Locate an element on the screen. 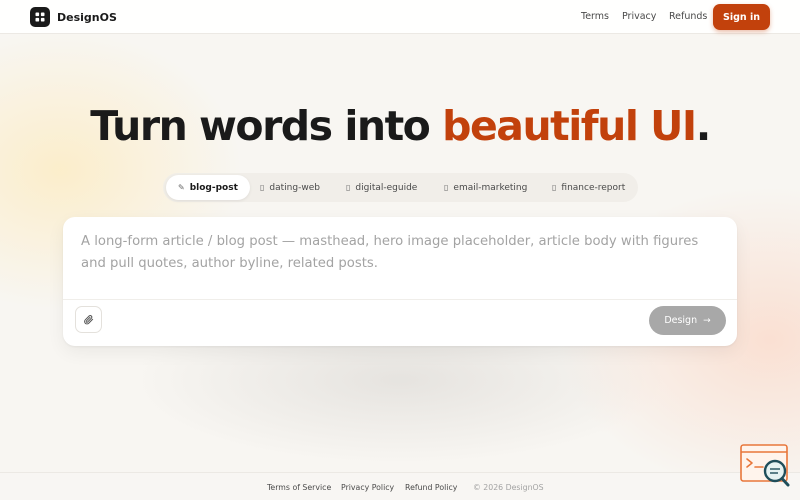  tab-digital-eguide: ▯ digital-eguide is located at coordinates (381, 187).